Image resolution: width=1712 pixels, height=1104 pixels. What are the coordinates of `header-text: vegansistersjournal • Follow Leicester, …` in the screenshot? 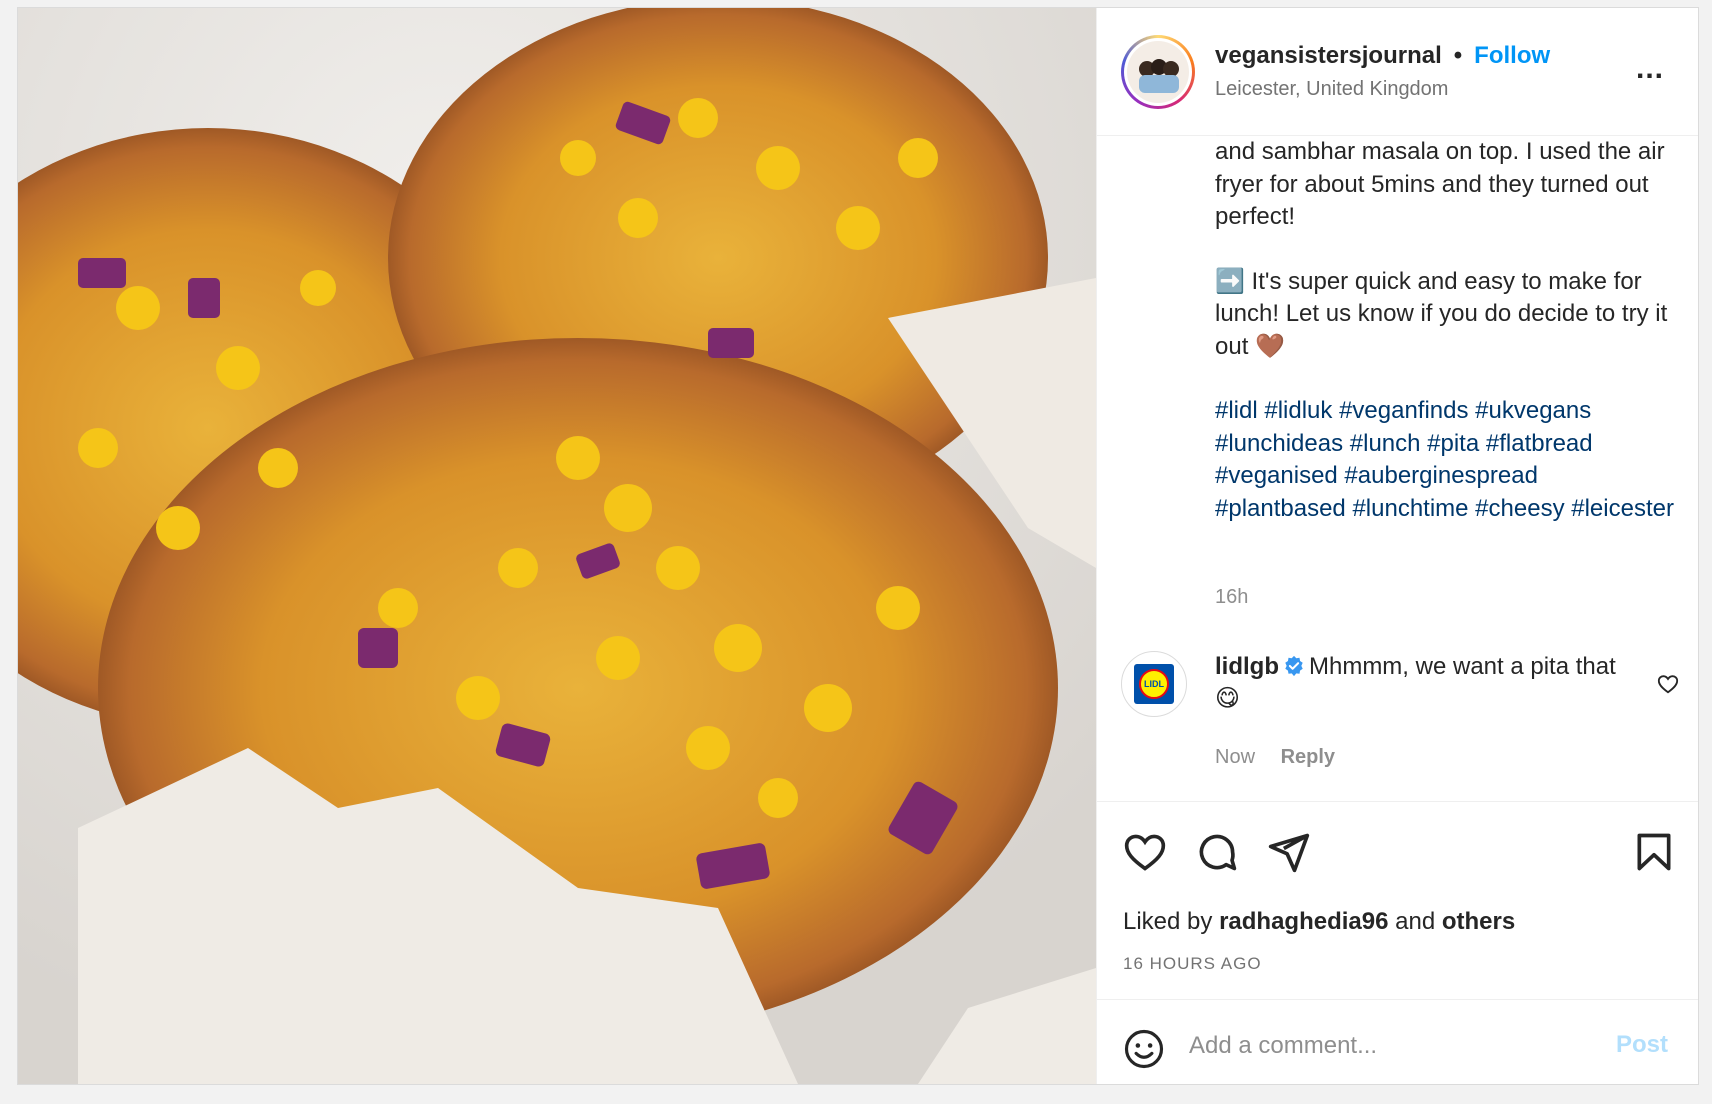 It's located at (1382, 71).